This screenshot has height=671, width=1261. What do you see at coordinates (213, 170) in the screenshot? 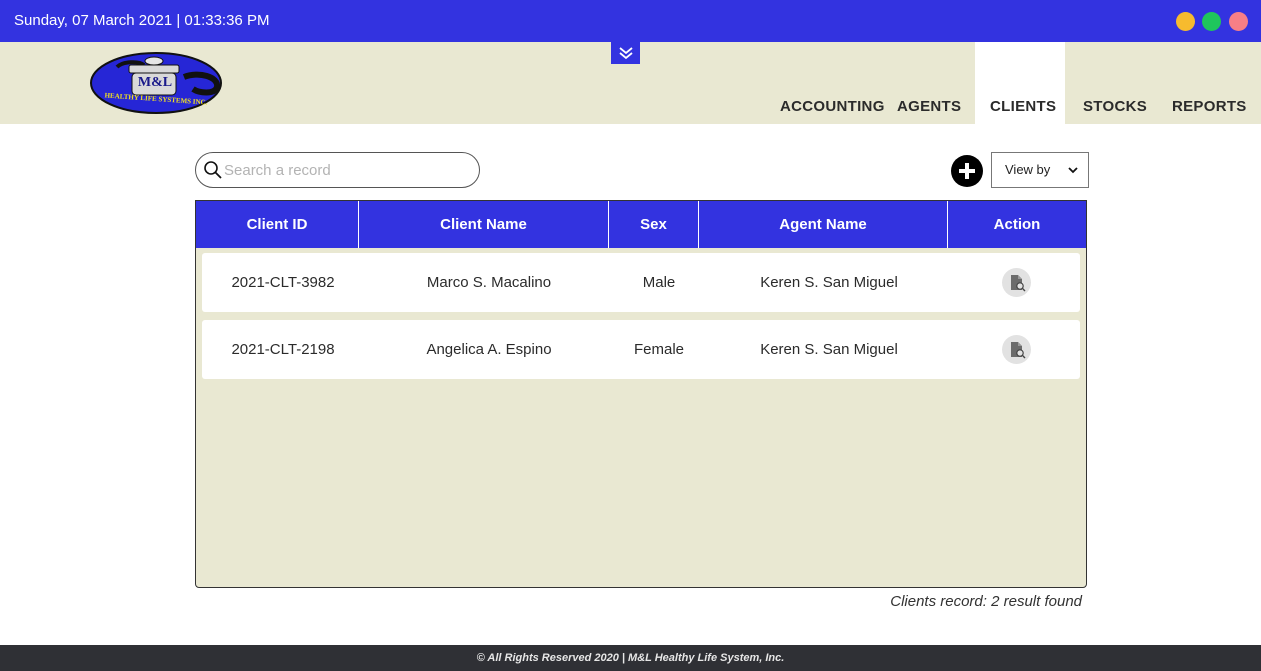
I see `search-icon` at bounding box center [213, 170].